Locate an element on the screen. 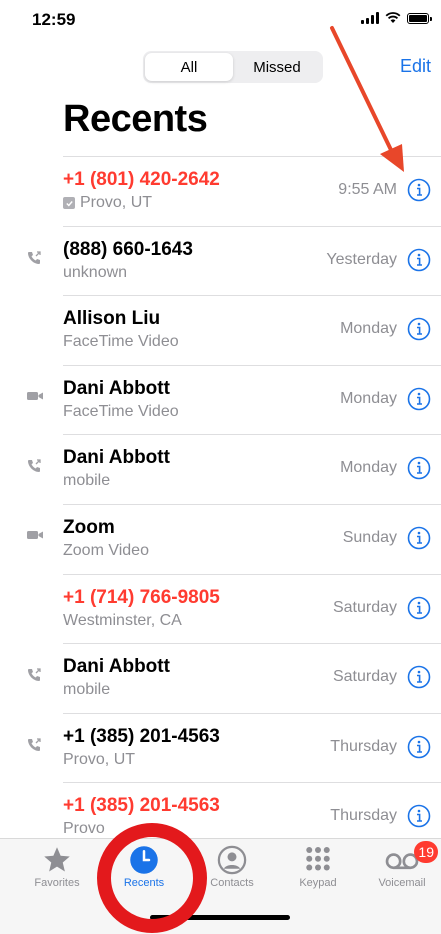 Image resolution: width=441 pixels, height=934 pixels. verified-check-icon is located at coordinates (69, 203).